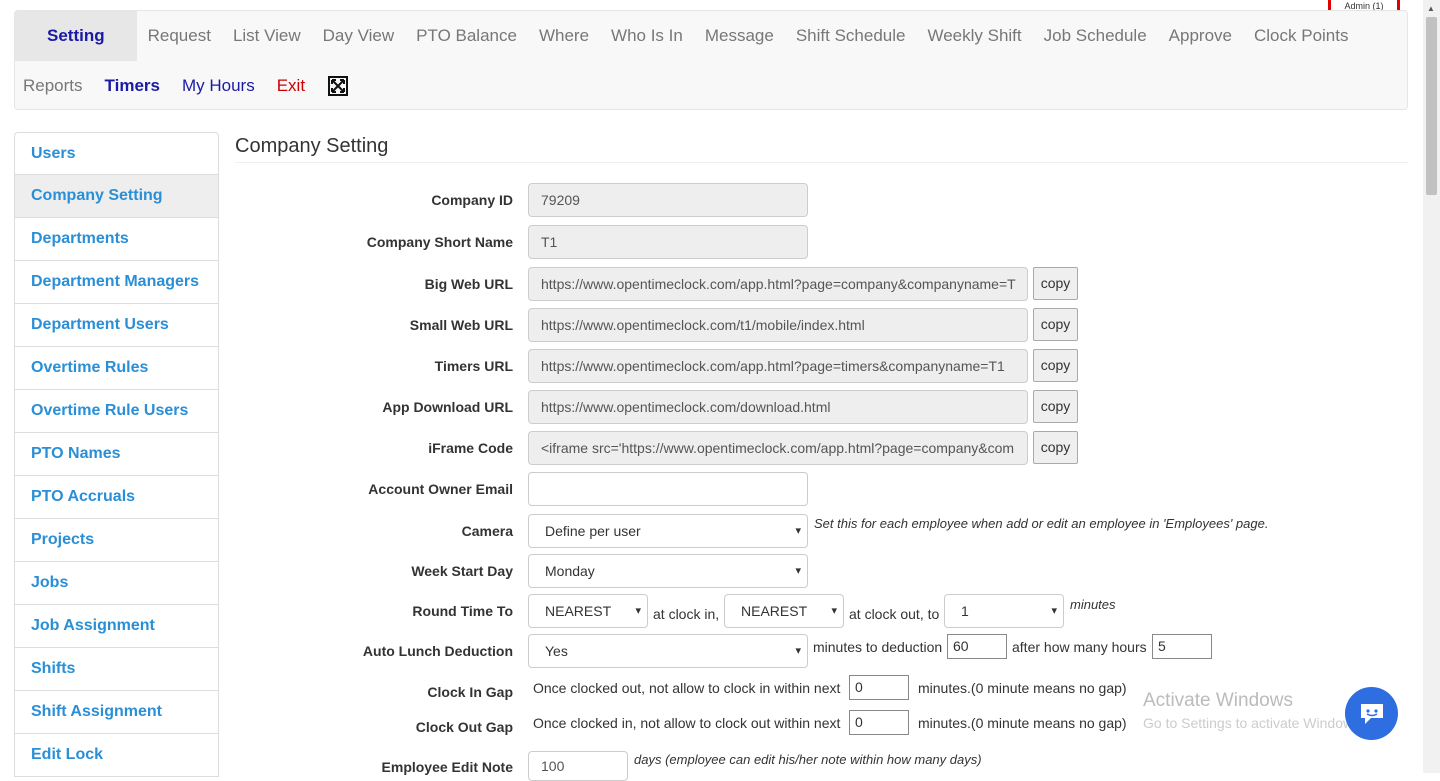  Describe the element at coordinates (116, 583) in the screenshot. I see `sidebar-item-jobs: Jobs` at that location.